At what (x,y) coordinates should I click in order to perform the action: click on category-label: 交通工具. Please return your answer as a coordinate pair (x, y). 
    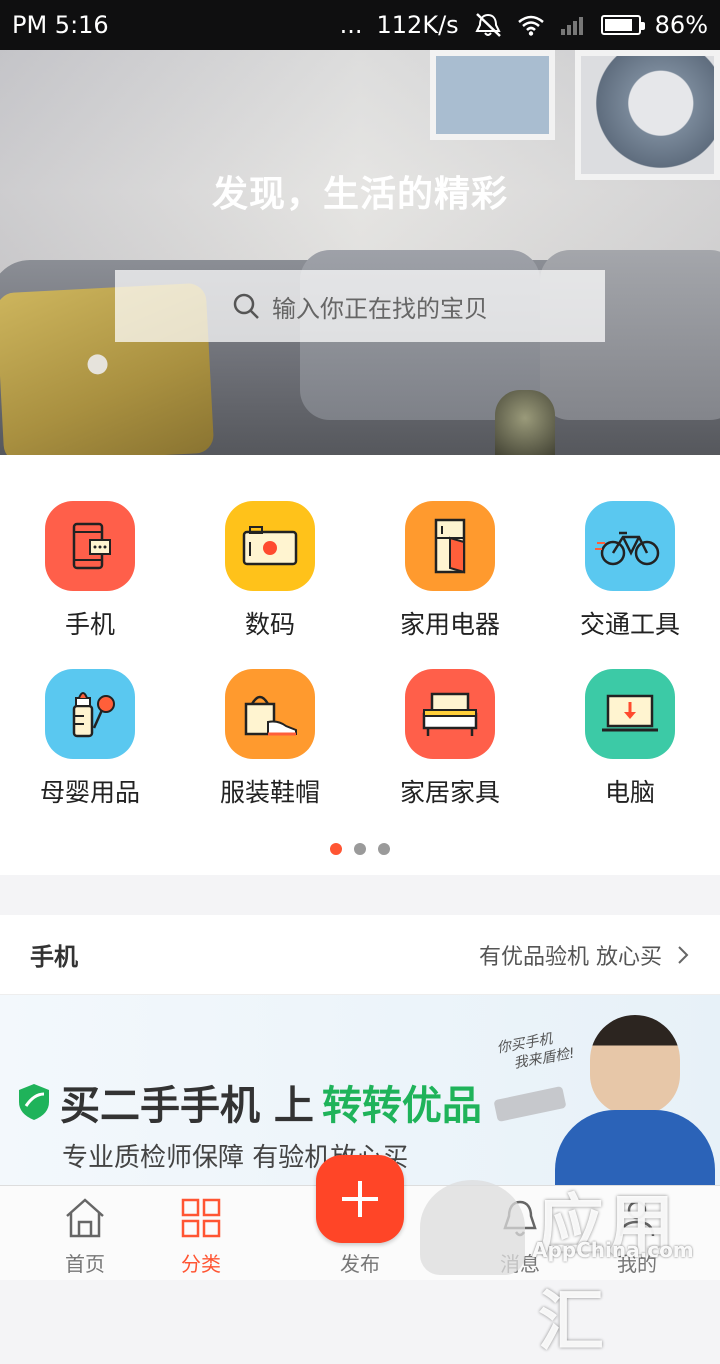
    Looking at the image, I should click on (629, 624).